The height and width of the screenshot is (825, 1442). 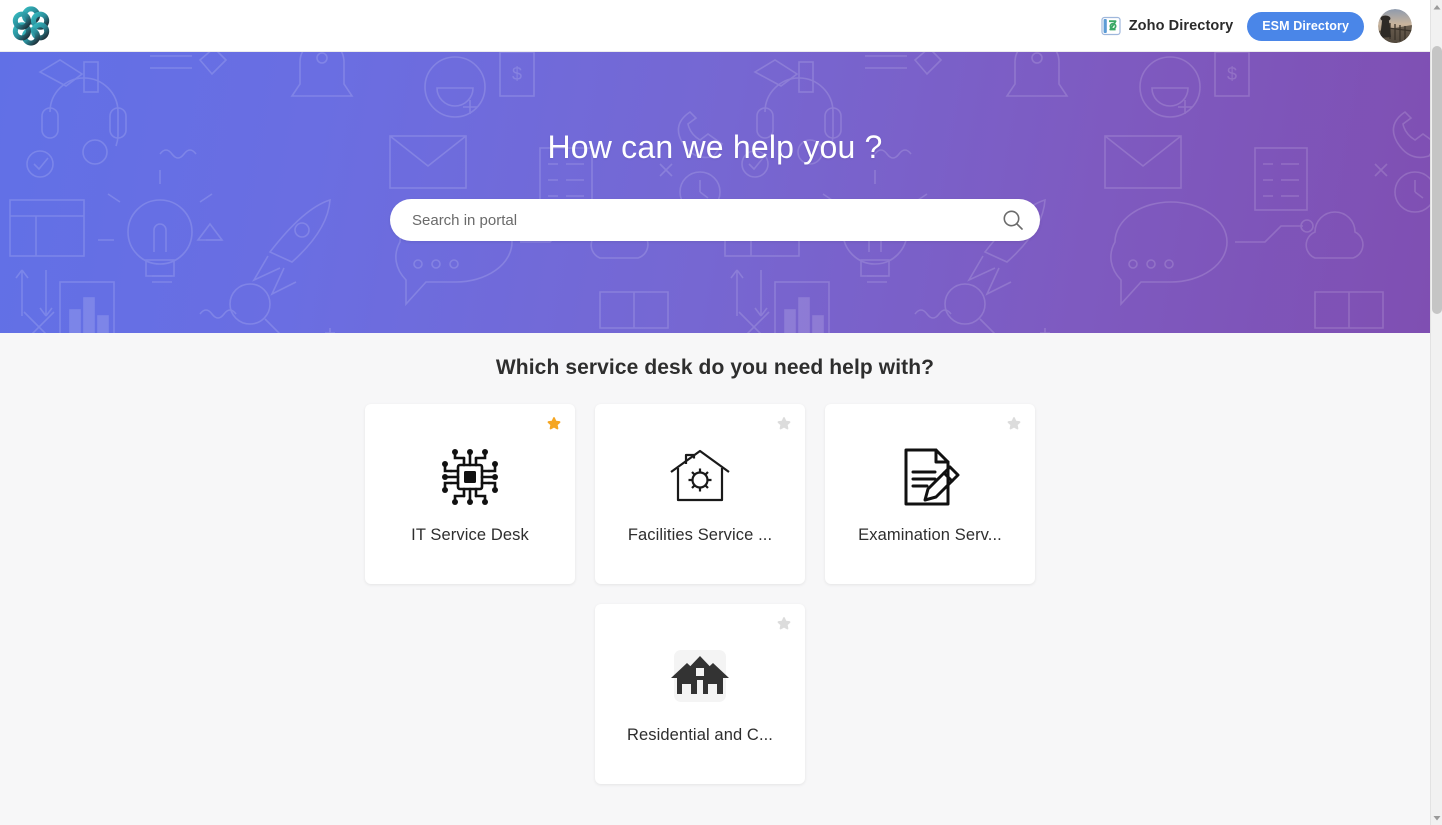 What do you see at coordinates (702, 220) in the screenshot?
I see `search-input` at bounding box center [702, 220].